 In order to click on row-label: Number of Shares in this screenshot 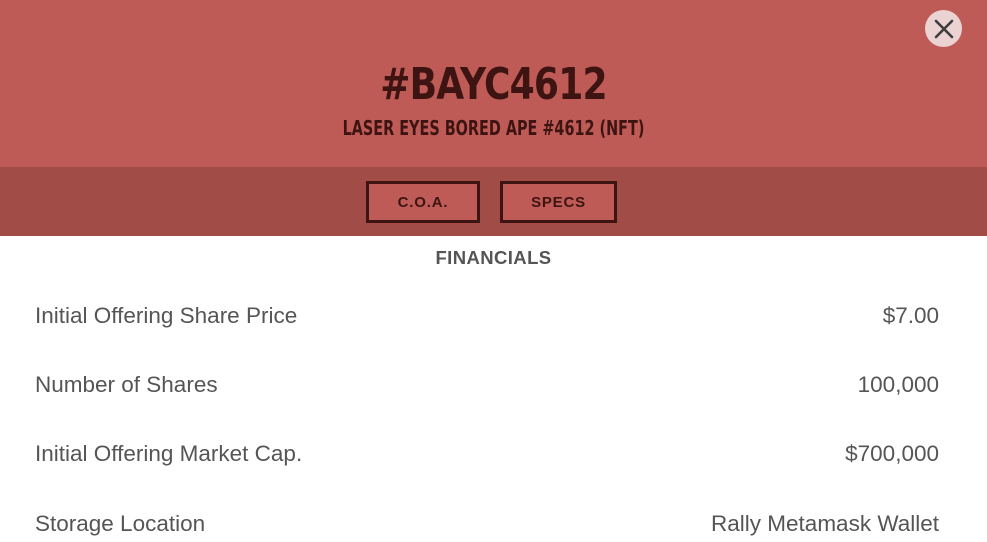, I will do `click(126, 384)`.